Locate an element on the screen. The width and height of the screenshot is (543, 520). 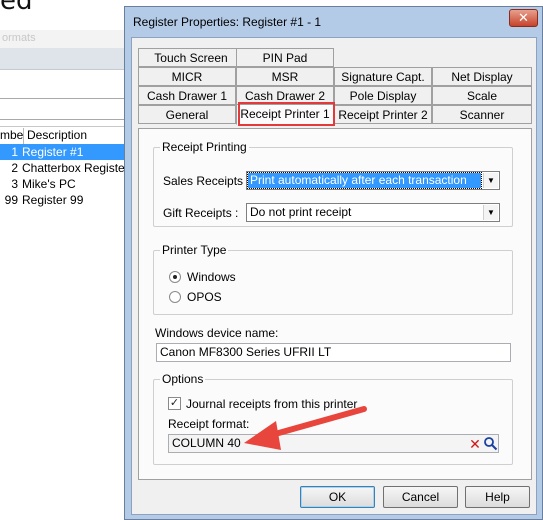
tab-general: General is located at coordinates (187, 114).